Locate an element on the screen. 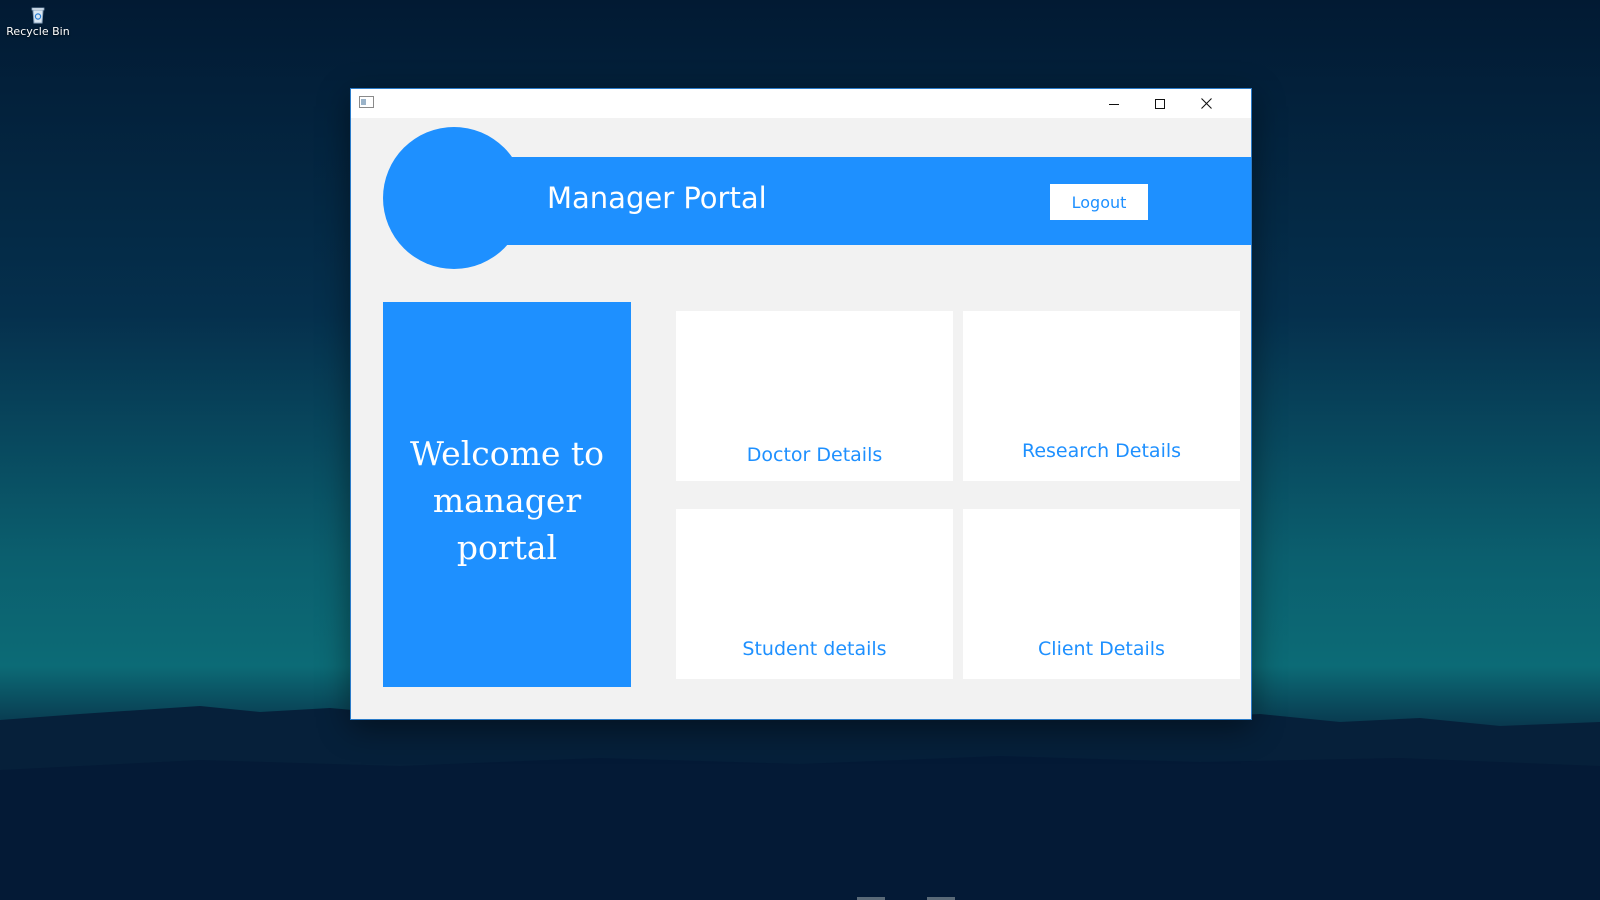  page-title: Manager Portal is located at coordinates (657, 198).